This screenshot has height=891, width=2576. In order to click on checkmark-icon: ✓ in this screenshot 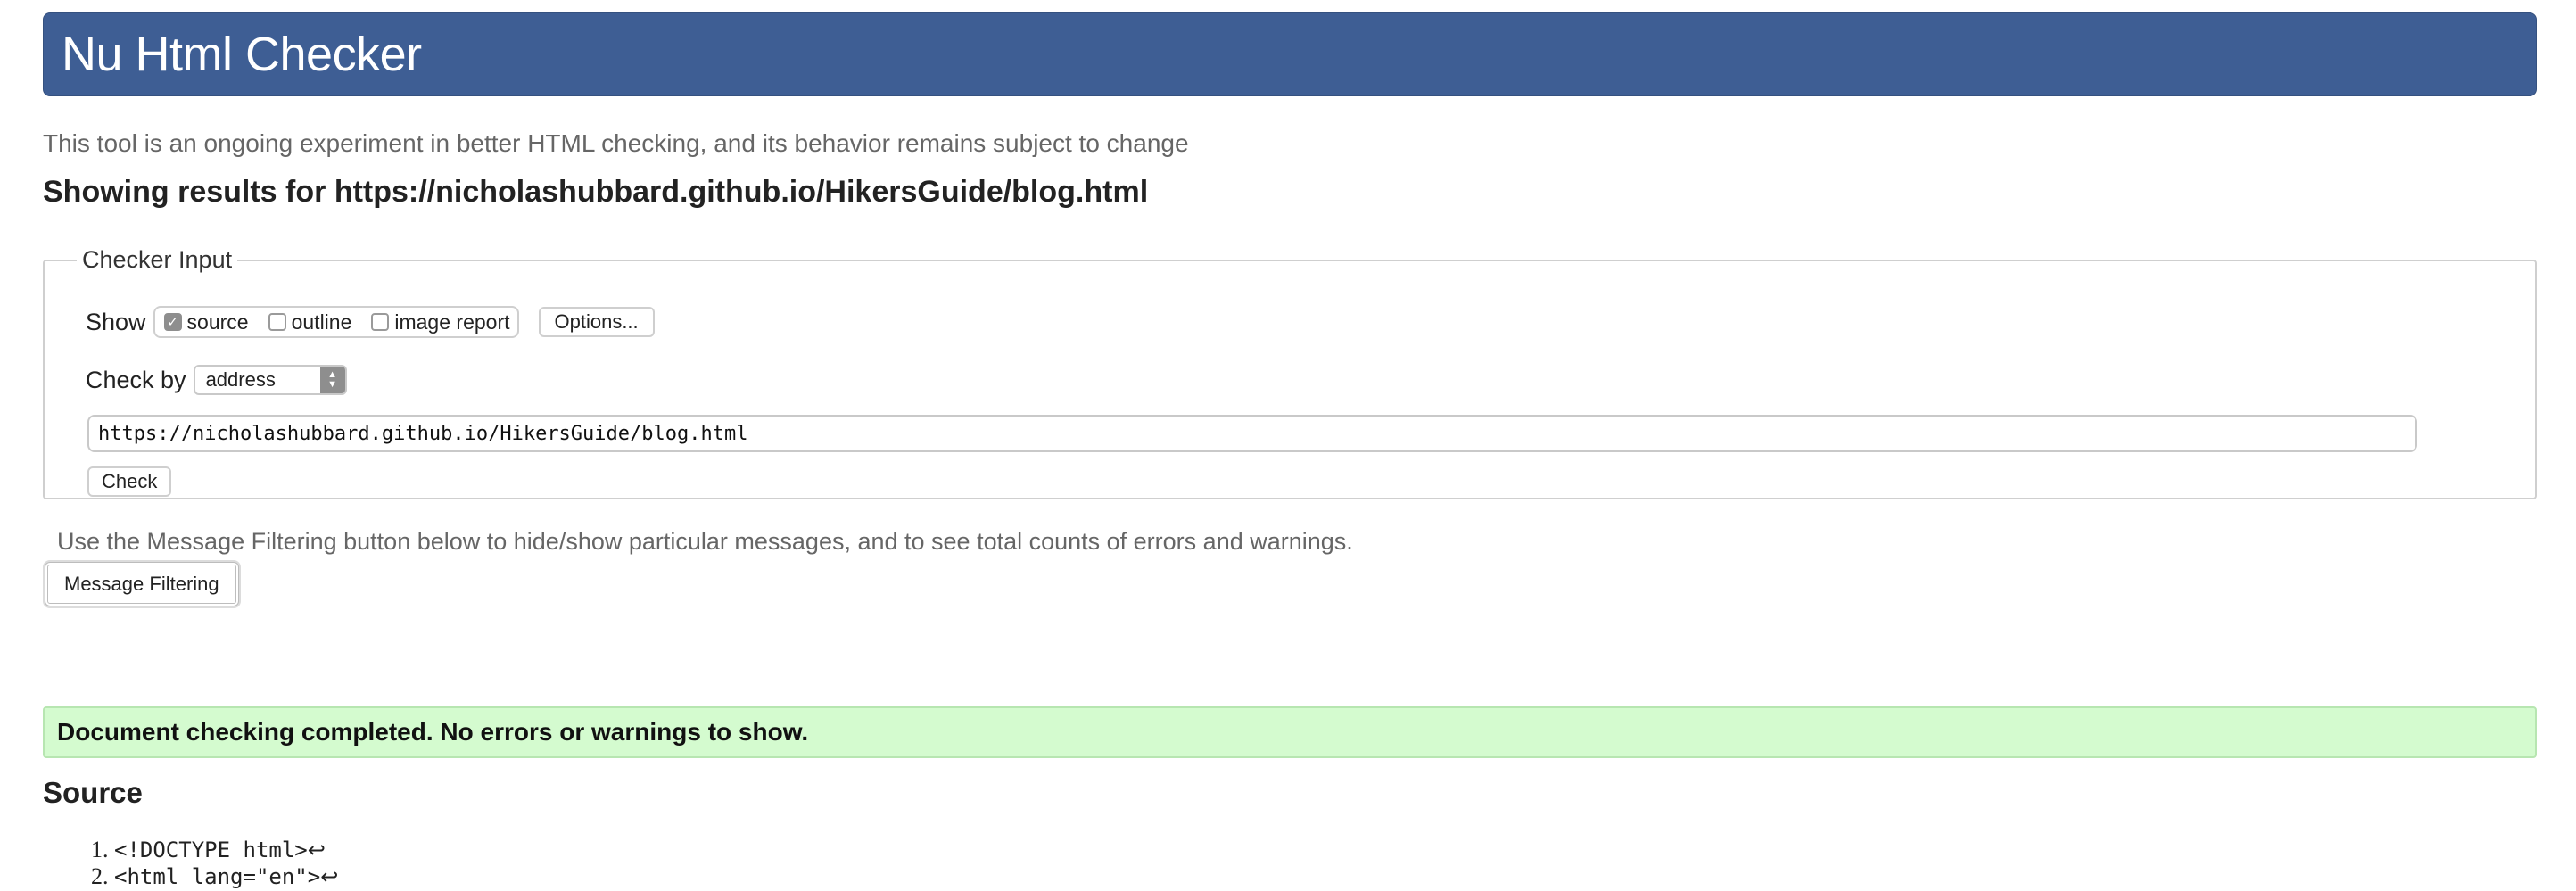, I will do `click(173, 322)`.